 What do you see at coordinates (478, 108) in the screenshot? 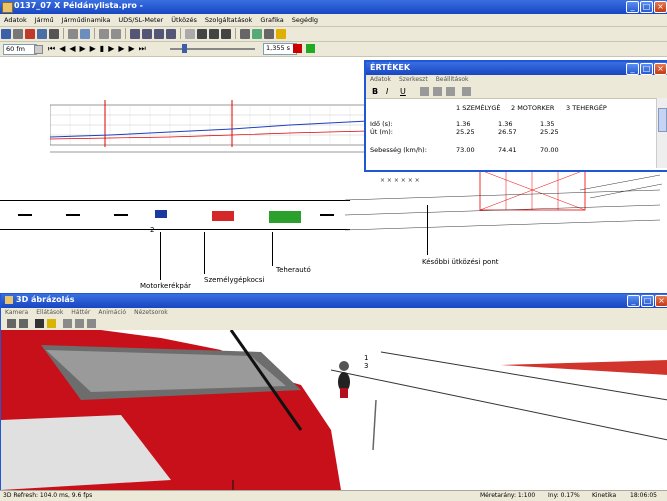
I see `col-header-1: 1 SZEMÉLYGÉ` at bounding box center [478, 108].